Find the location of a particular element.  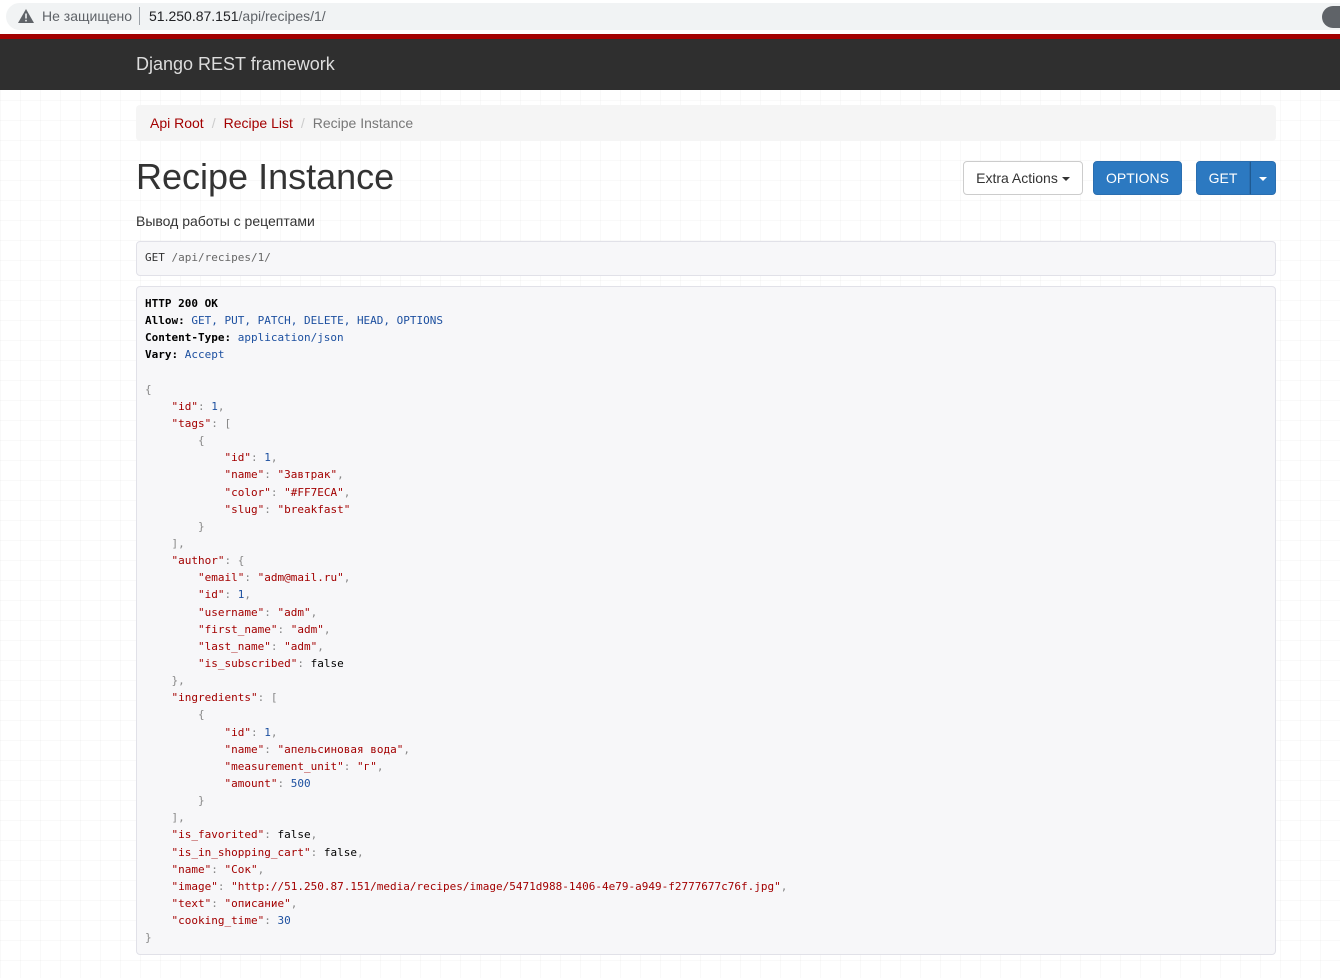

json-line: "author": { is located at coordinates (706, 560).